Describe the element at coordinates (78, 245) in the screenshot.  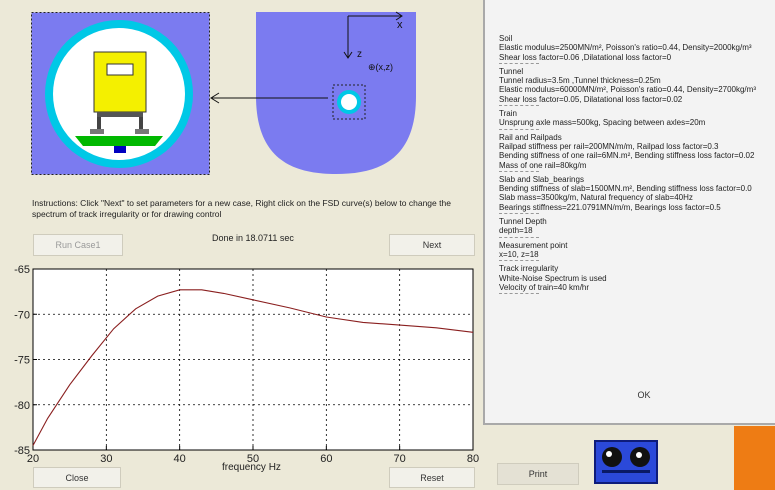
I see `run-case-button: Run Case1` at that location.